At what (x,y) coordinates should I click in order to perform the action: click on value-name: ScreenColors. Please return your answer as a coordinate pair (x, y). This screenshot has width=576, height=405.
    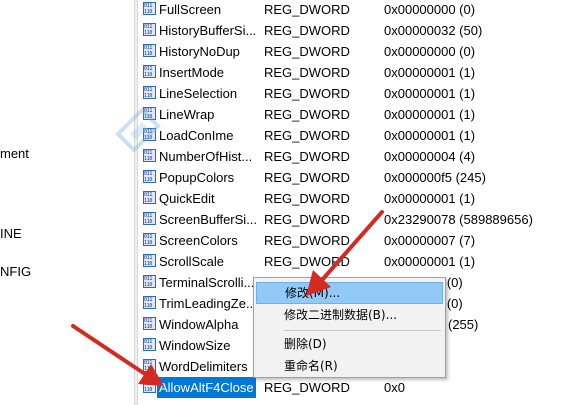
    Looking at the image, I should click on (198, 240).